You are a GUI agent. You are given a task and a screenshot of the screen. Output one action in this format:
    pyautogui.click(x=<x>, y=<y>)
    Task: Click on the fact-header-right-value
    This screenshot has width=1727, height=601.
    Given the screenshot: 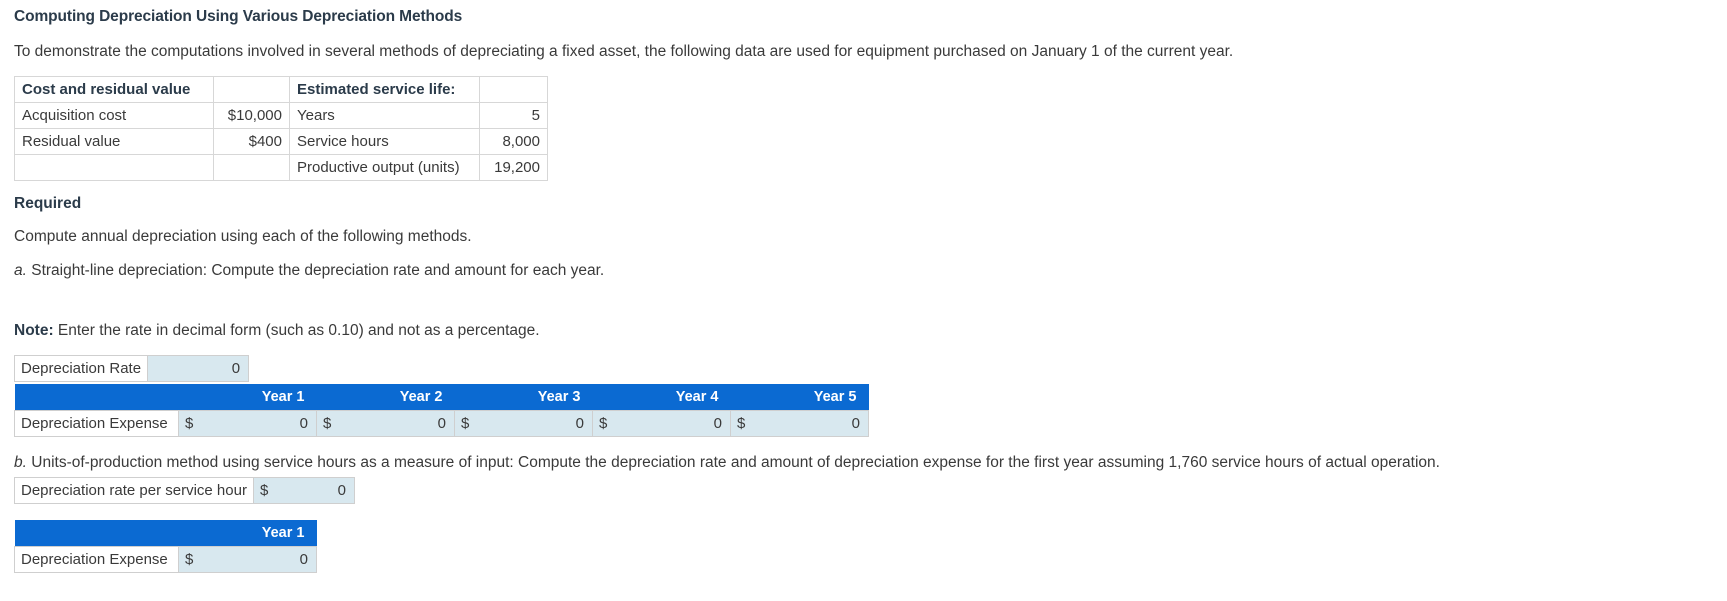 What is the action you would take?
    pyautogui.click(x=513, y=89)
    